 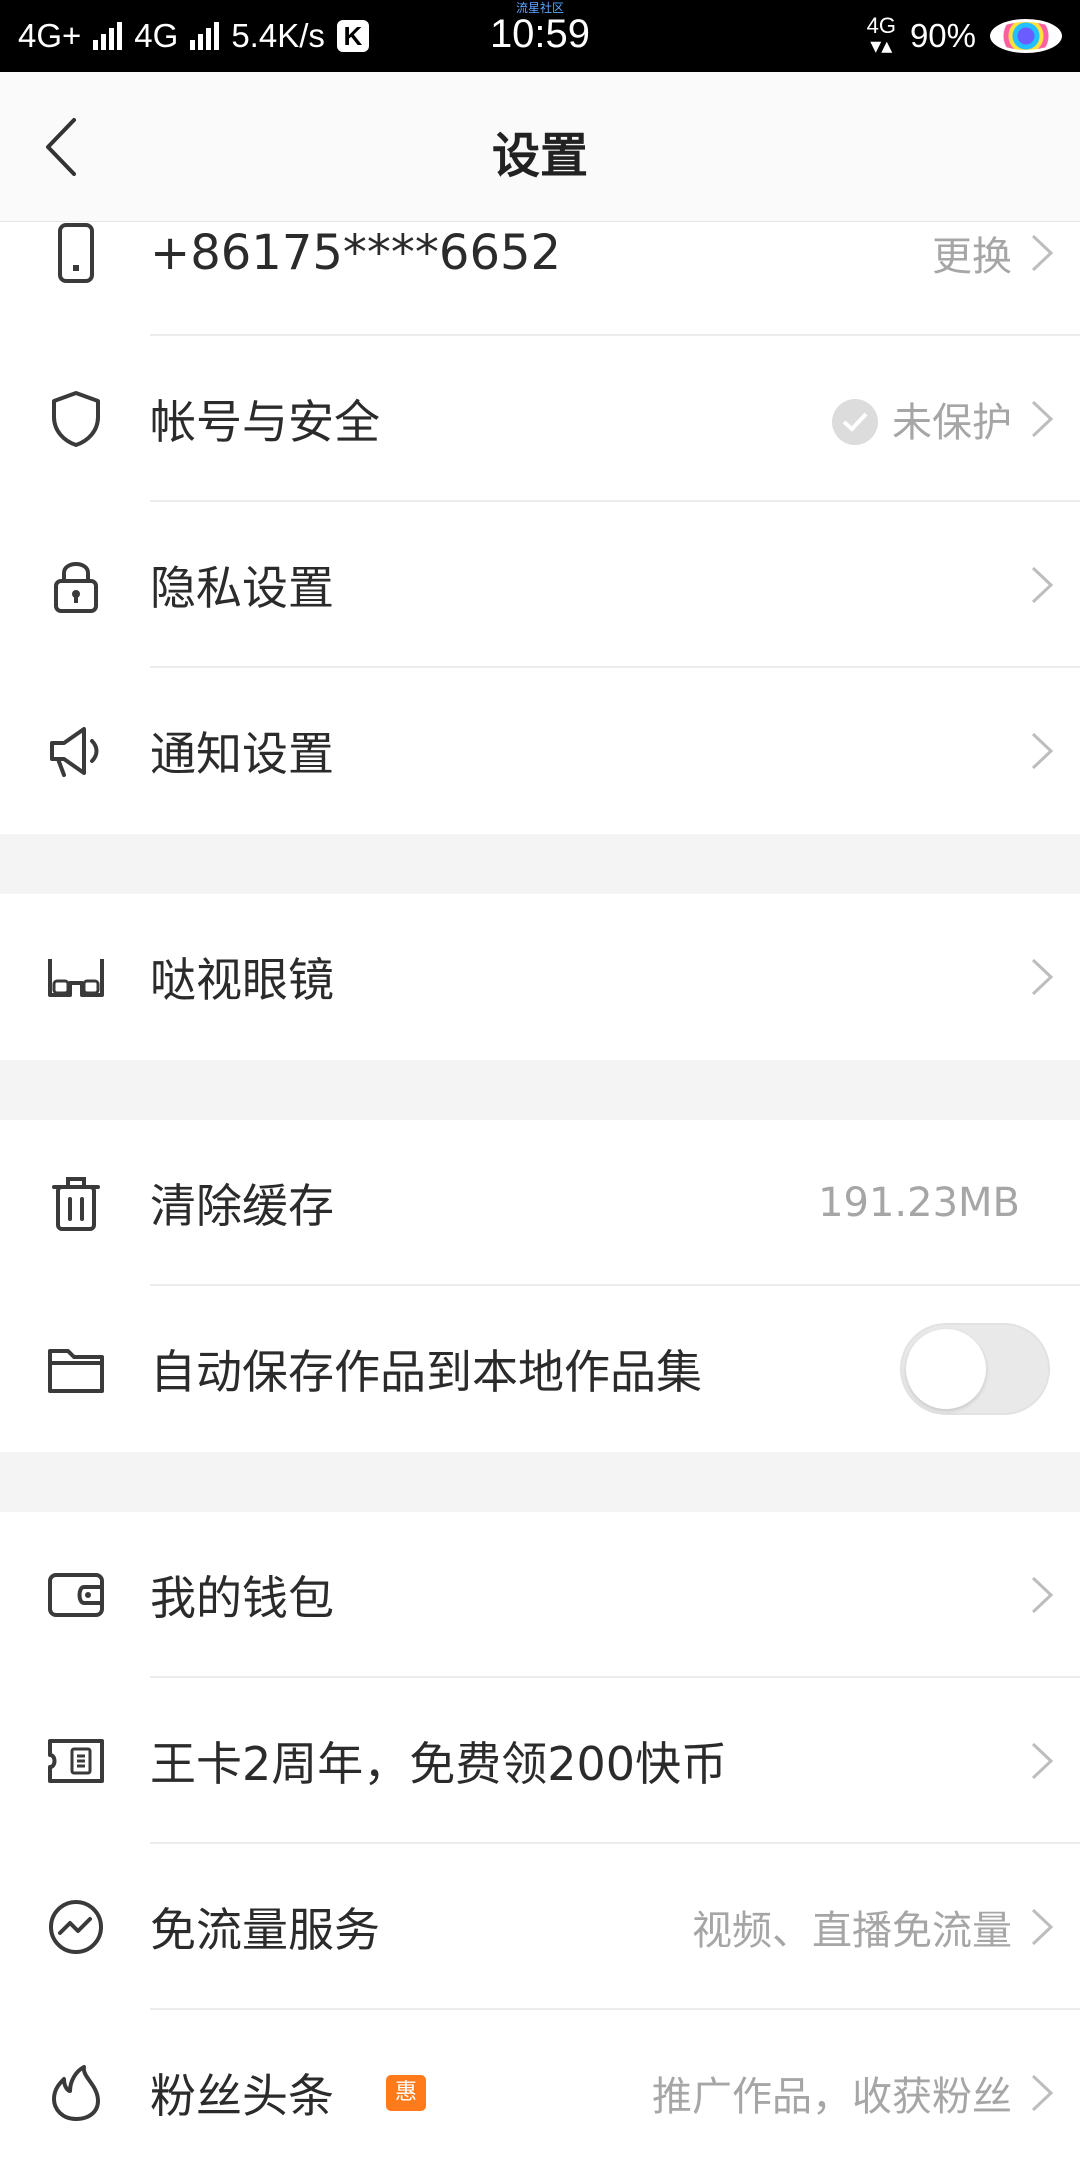 I want to click on wangka-promo-label: 王卡2周年，免费领200快币, so click(x=439, y=1764).